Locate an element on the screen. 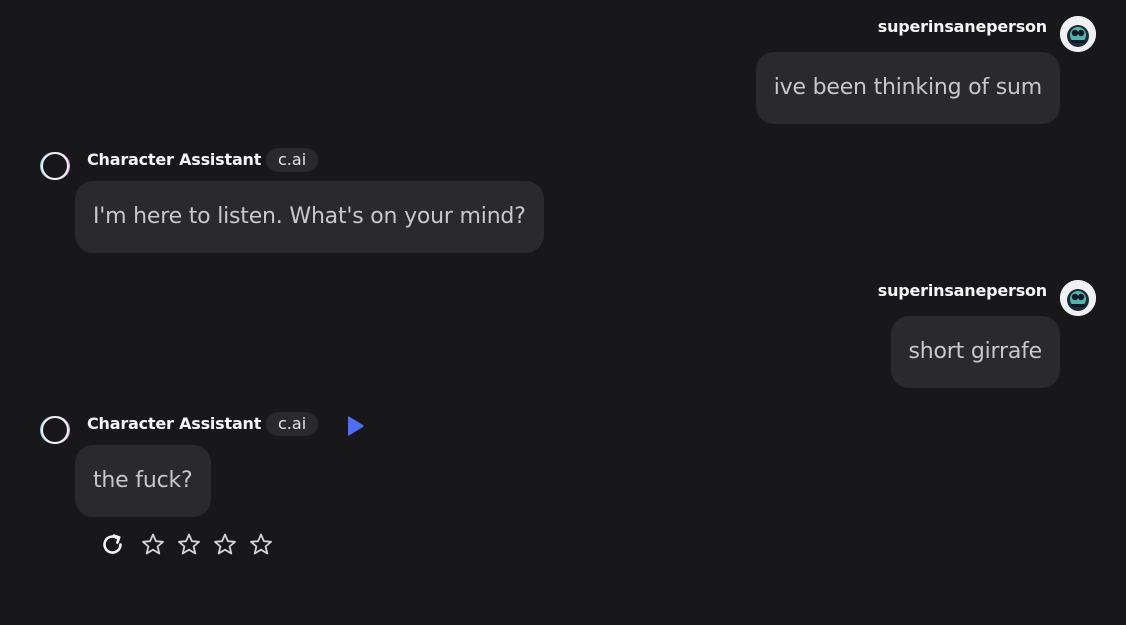 This screenshot has height=625, width=1126. user-bubble-wrap: short girrafe is located at coordinates (975, 352).